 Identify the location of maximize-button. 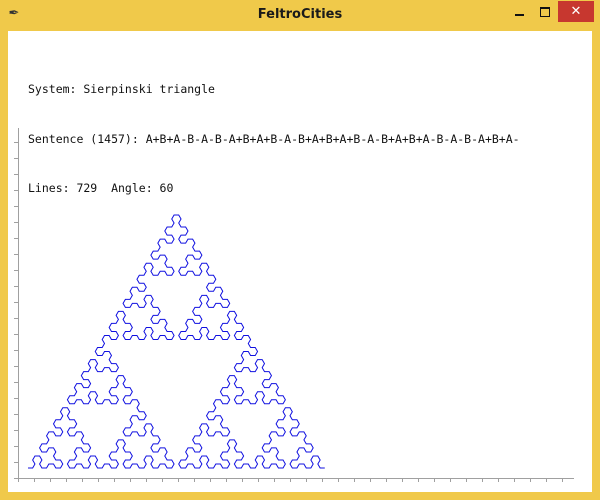
(545, 11).